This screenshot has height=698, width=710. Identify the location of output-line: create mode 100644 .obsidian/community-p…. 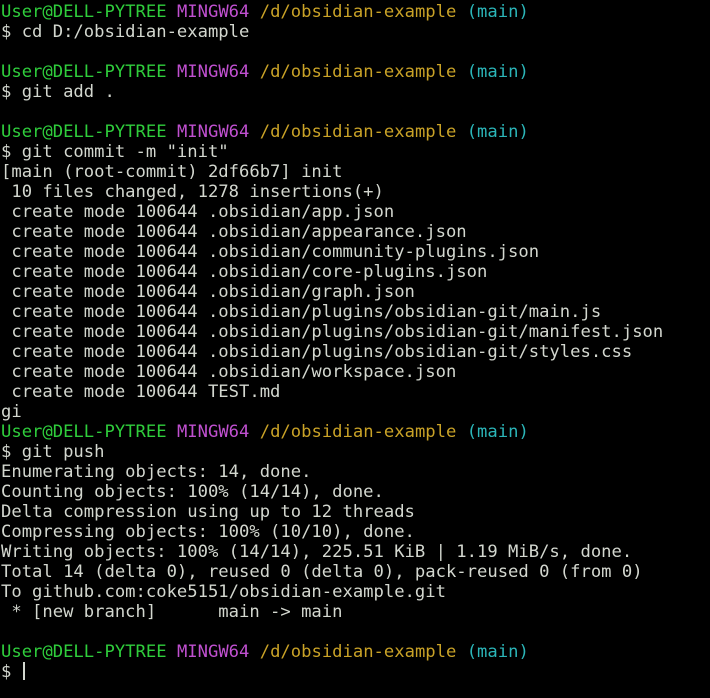
(270, 252).